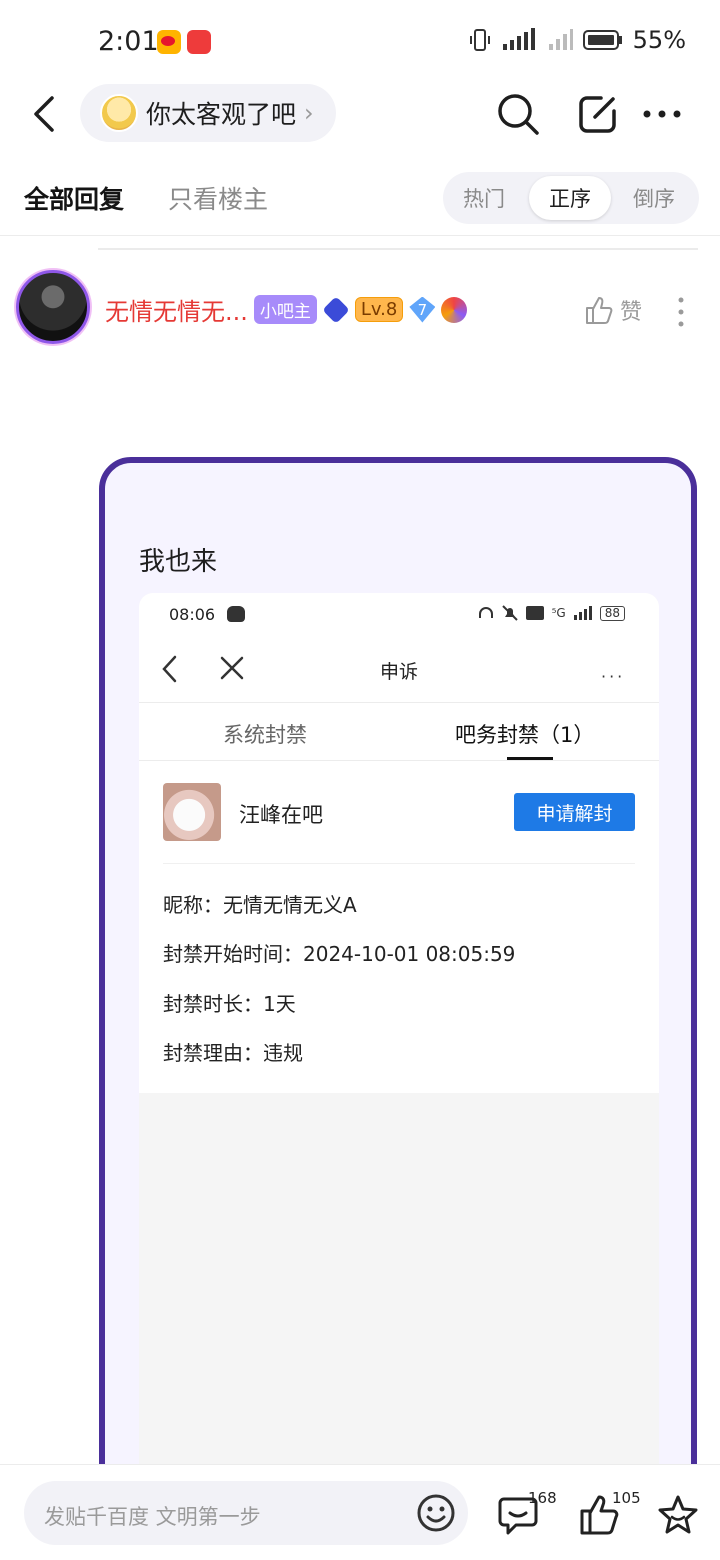 This screenshot has height=1560, width=720. I want to click on search-button, so click(518, 114).